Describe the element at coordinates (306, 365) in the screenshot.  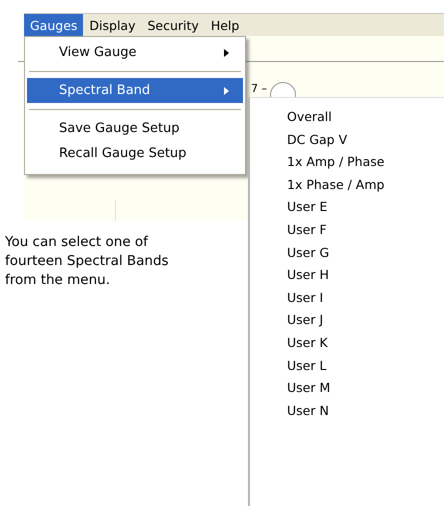
I see `menu-item: User L` at that location.